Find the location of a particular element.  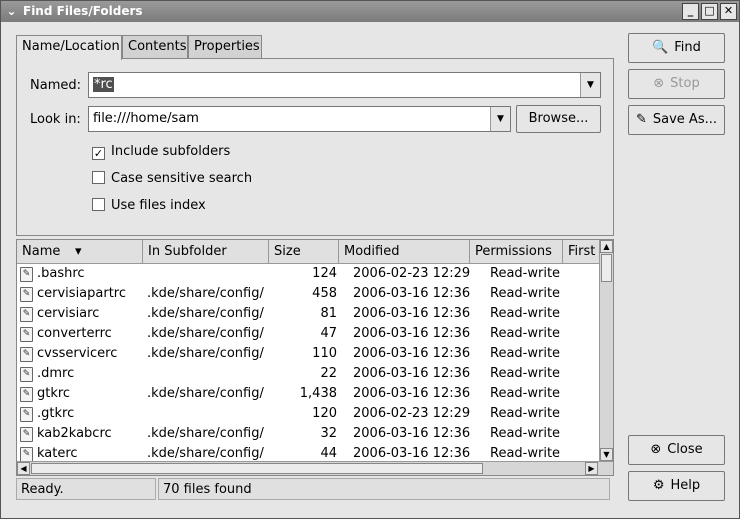

cell-size: 44 is located at coordinates (328, 453).